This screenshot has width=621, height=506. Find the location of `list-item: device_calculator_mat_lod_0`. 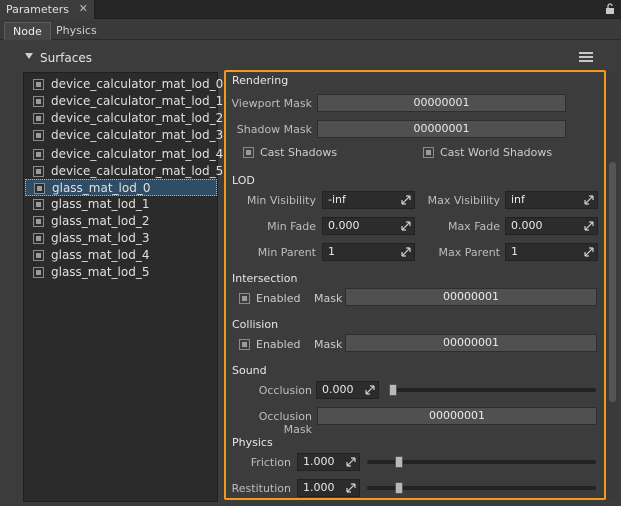

list-item: device_calculator_mat_lod_0 is located at coordinates (124, 84).